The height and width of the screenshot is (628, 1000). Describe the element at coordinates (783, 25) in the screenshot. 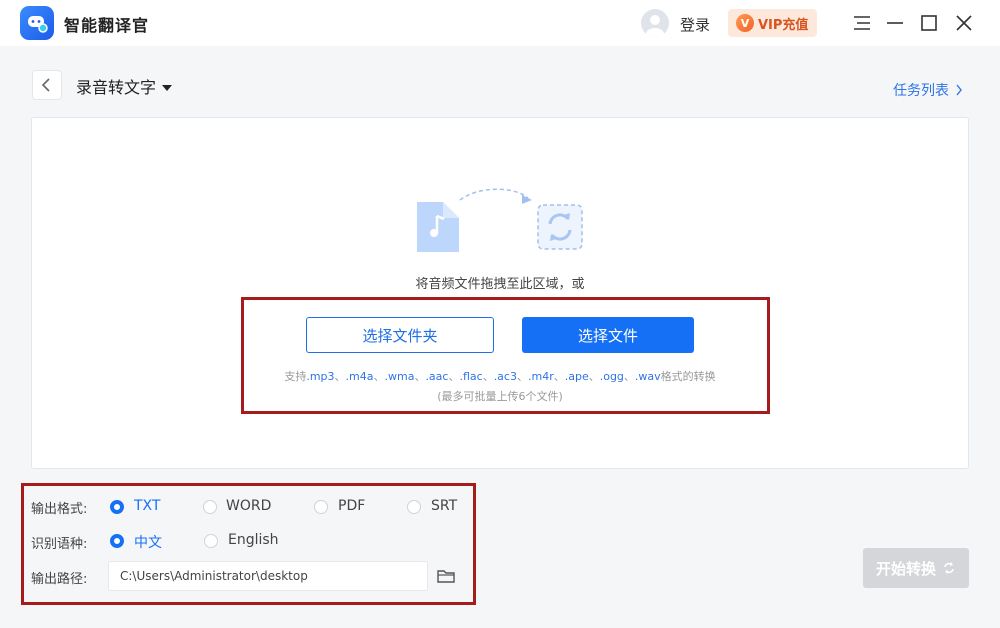

I see `vip-recharge-label: VIP充值` at that location.